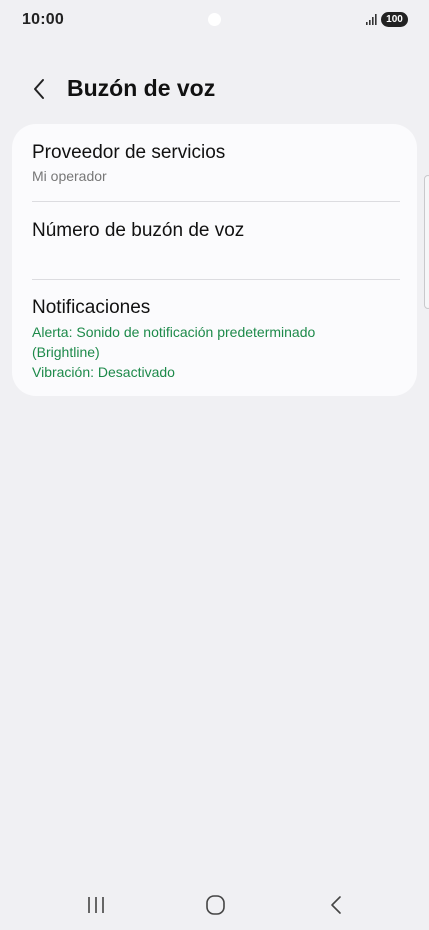  I want to click on scroll-handle, so click(426, 242).